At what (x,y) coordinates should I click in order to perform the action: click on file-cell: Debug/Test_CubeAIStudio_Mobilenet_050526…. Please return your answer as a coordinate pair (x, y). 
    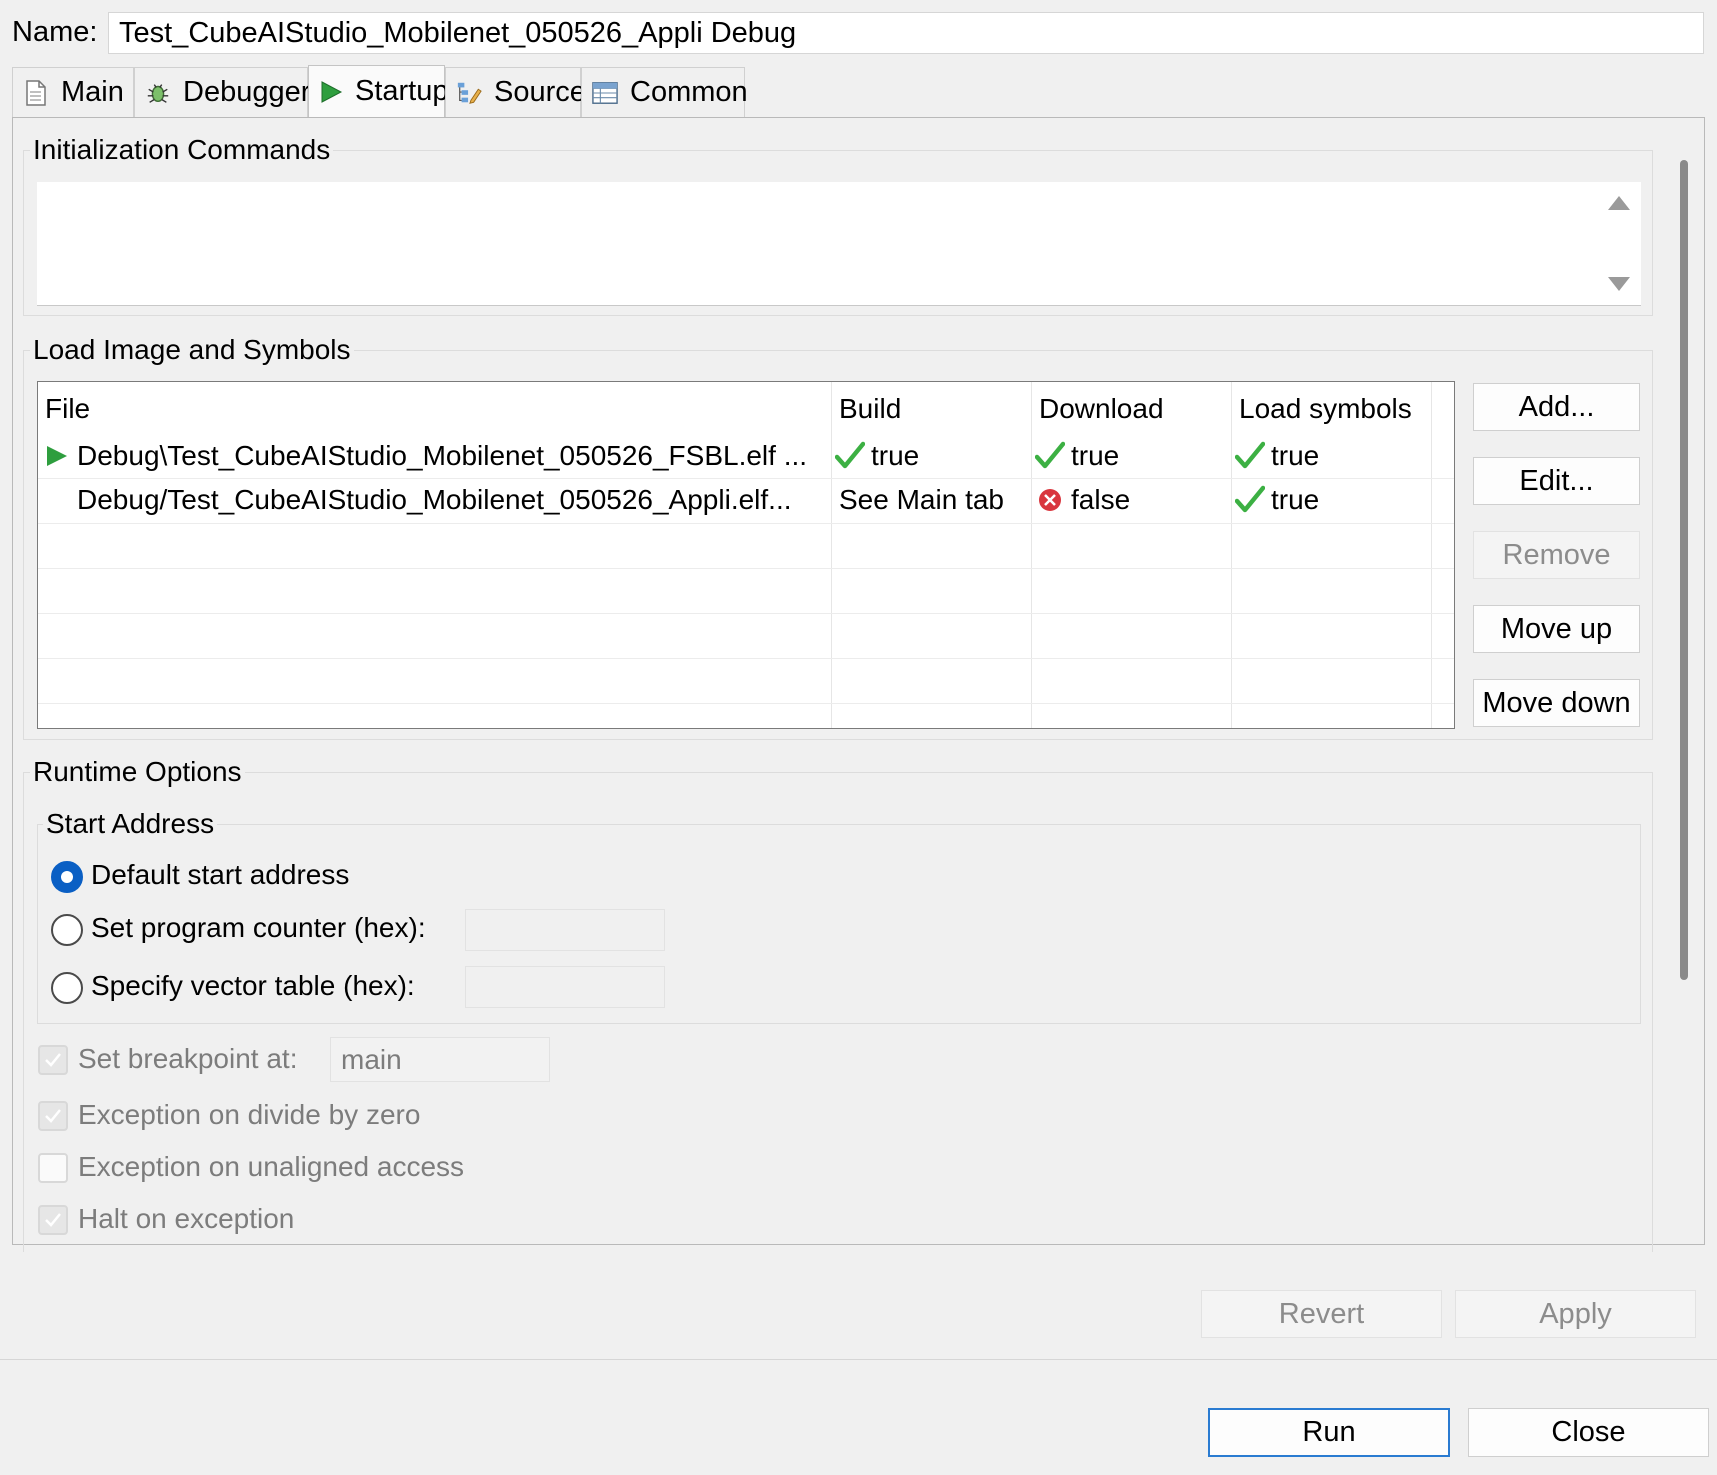
    Looking at the image, I should click on (434, 499).